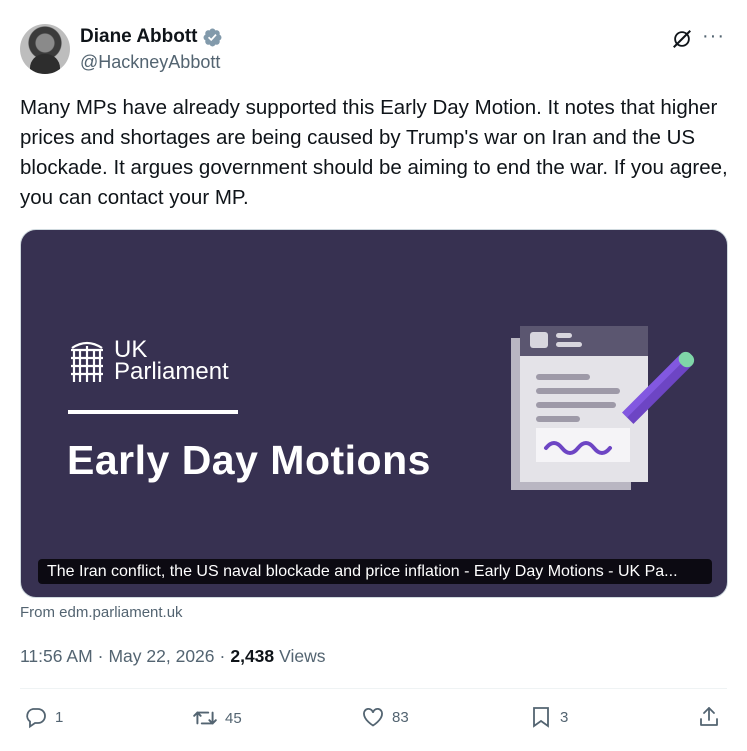  What do you see at coordinates (249, 460) in the screenshot?
I see `card-title: Early Day Motions` at bounding box center [249, 460].